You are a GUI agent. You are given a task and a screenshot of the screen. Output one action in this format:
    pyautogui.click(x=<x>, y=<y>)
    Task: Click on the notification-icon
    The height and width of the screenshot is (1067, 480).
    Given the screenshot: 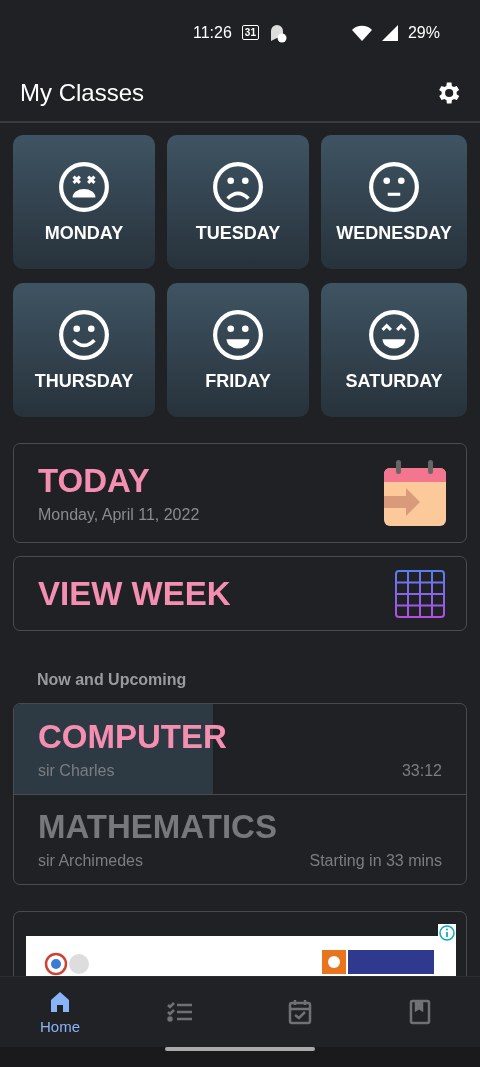 What is the action you would take?
    pyautogui.click(x=278, y=32)
    